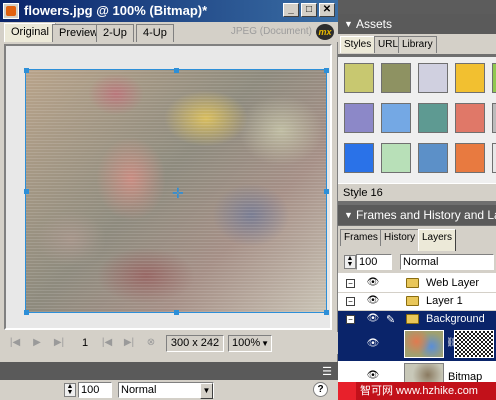 The image size is (496, 400). What do you see at coordinates (347, 391) in the screenshot?
I see `watermark-logo` at bounding box center [347, 391].